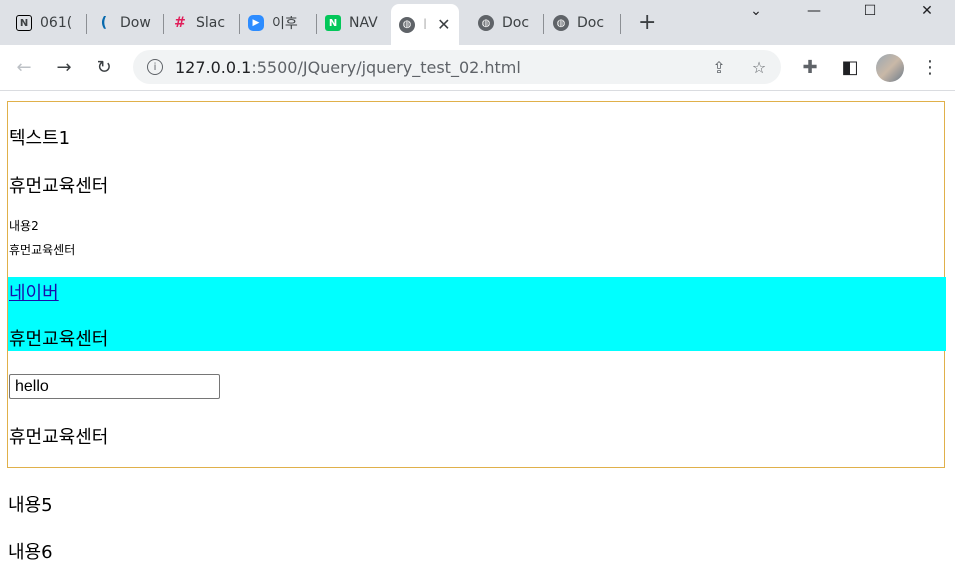 This screenshot has width=955, height=577. Describe the element at coordinates (890, 68) in the screenshot. I see `avatar` at that location.